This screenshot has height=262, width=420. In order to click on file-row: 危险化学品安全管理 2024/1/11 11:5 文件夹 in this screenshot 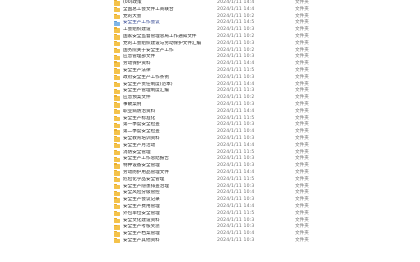, I will do `click(210, 180)`.